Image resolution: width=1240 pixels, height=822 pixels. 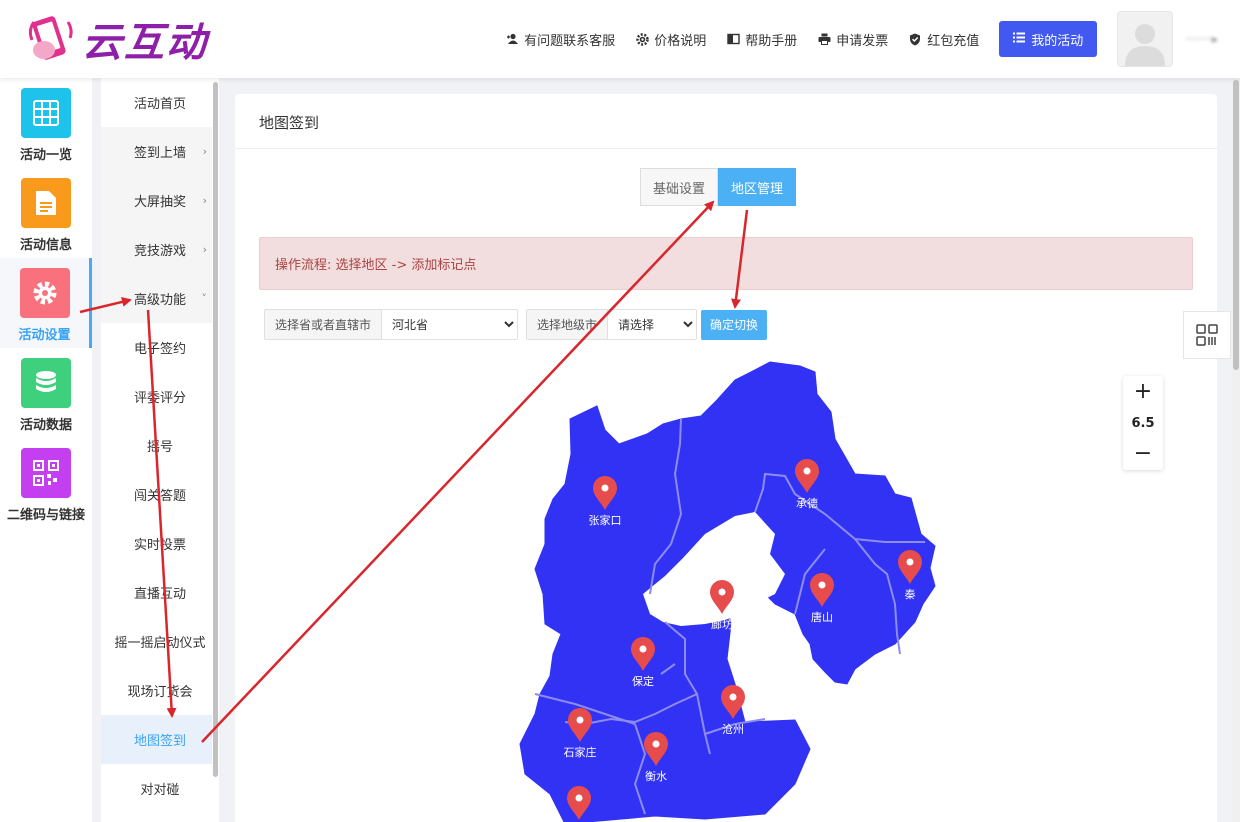 What do you see at coordinates (580, 752) in the screenshot?
I see `city-label: 石家庄` at bounding box center [580, 752].